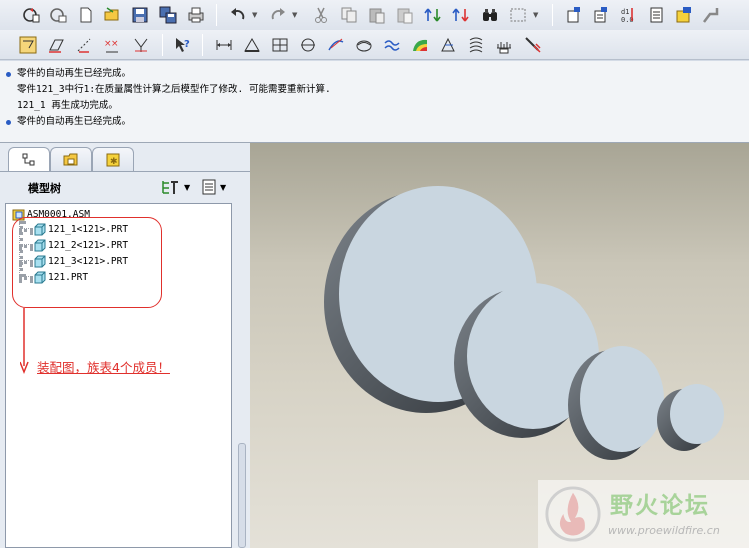 The height and width of the screenshot is (548, 749). Describe the element at coordinates (490, 15) in the screenshot. I see `find-icon` at that location.